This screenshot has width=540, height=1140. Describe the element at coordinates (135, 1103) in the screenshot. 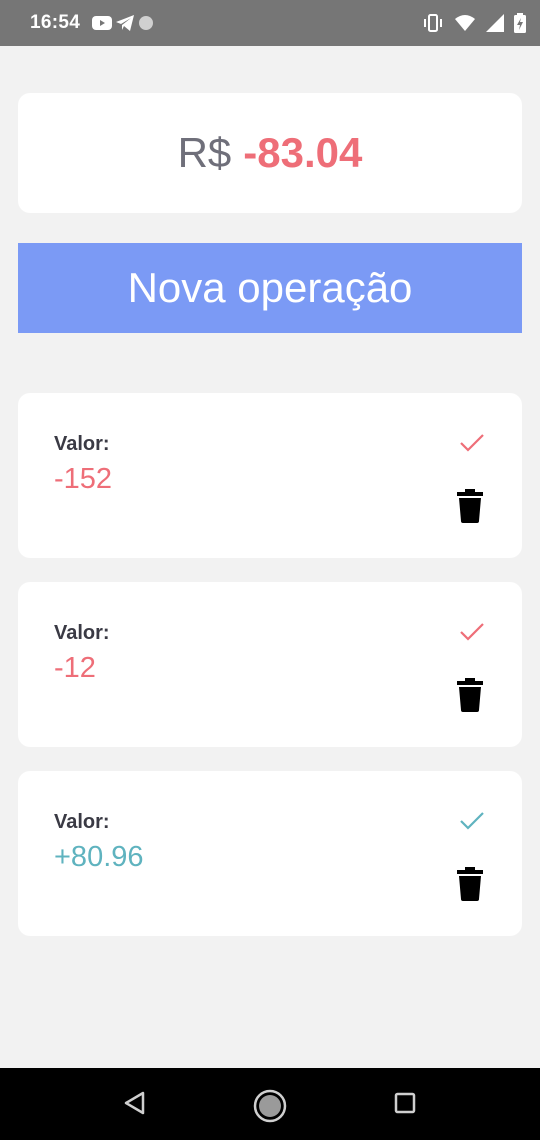

I see `back-icon` at that location.